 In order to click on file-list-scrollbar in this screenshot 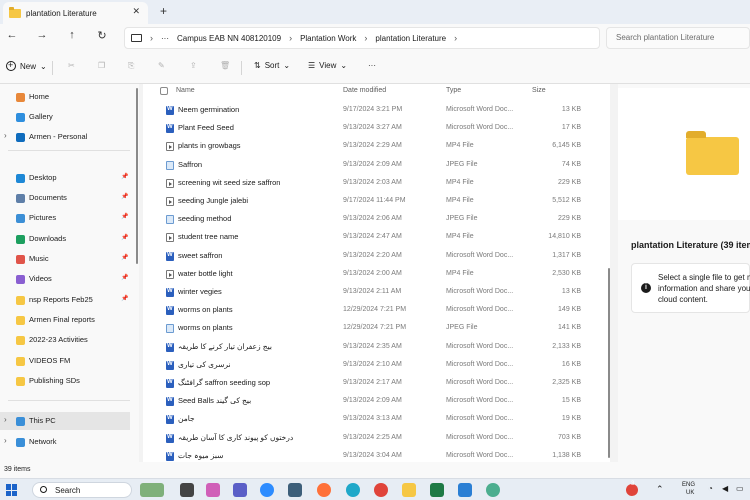, I will do `click(609, 276)`.